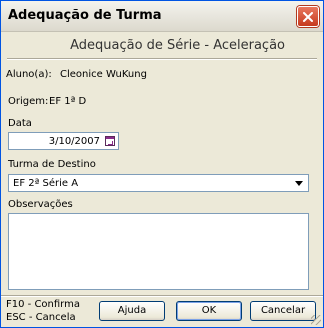 This screenshot has width=324, height=328. I want to click on destination-select: EF 2ª Série A, so click(158, 183).